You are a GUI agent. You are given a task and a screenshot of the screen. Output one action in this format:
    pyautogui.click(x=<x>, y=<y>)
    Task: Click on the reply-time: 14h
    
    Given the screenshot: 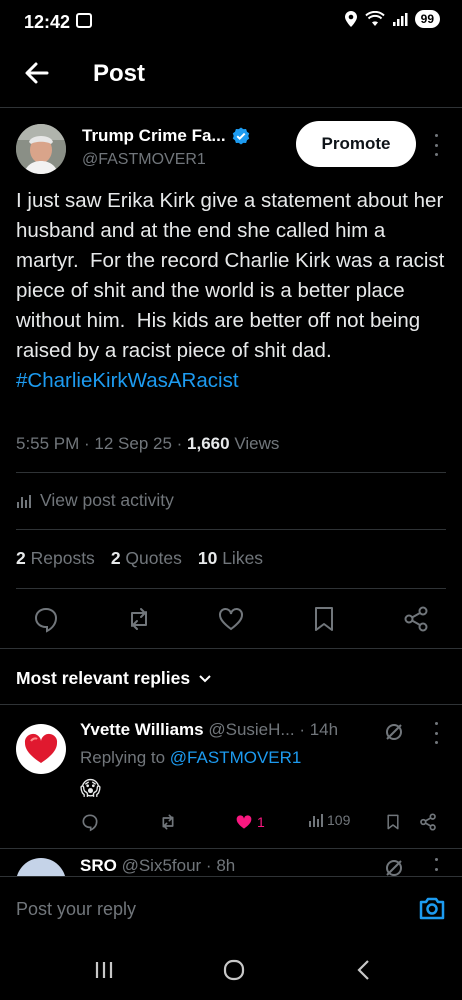 What is the action you would take?
    pyautogui.click(x=324, y=729)
    